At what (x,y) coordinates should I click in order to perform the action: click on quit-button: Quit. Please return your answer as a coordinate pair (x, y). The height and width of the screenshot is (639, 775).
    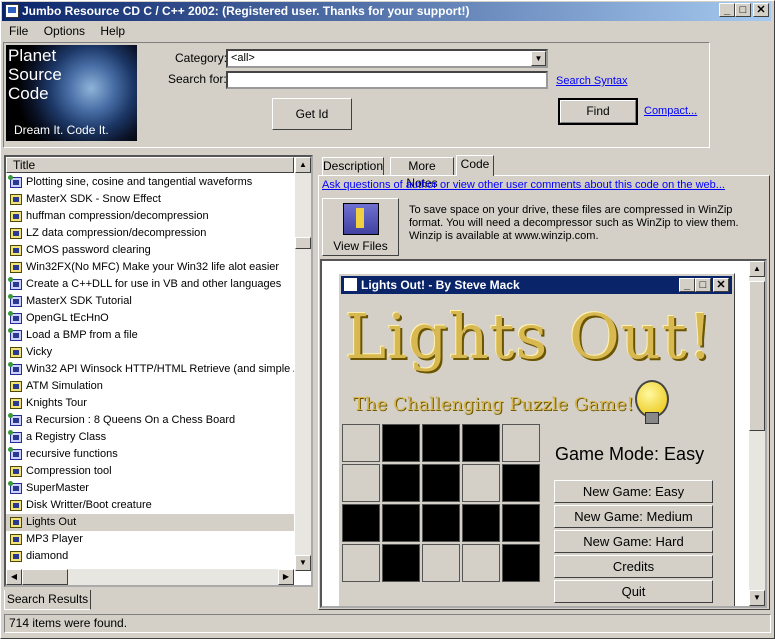
    Looking at the image, I should click on (633, 591).